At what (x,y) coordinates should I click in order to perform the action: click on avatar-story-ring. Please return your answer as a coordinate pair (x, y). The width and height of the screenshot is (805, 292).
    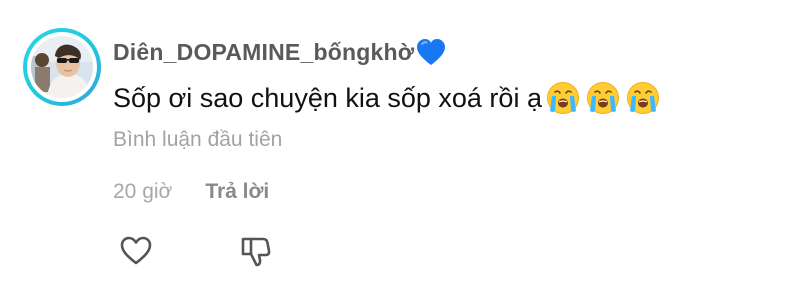
    Looking at the image, I should click on (62, 67).